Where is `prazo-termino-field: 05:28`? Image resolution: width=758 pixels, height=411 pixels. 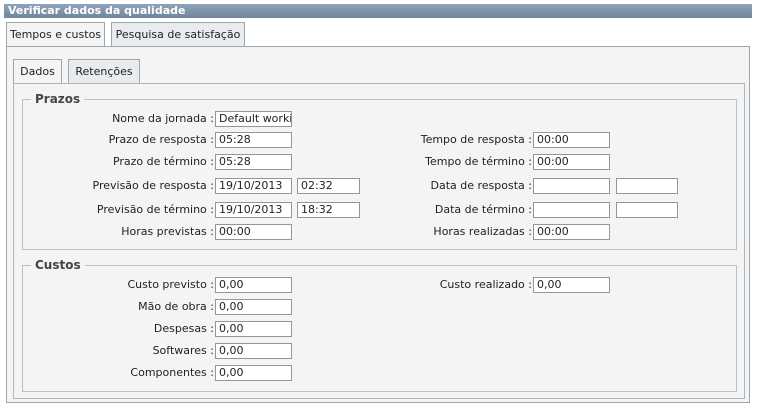
prazo-termino-field: 05:28 is located at coordinates (253, 162).